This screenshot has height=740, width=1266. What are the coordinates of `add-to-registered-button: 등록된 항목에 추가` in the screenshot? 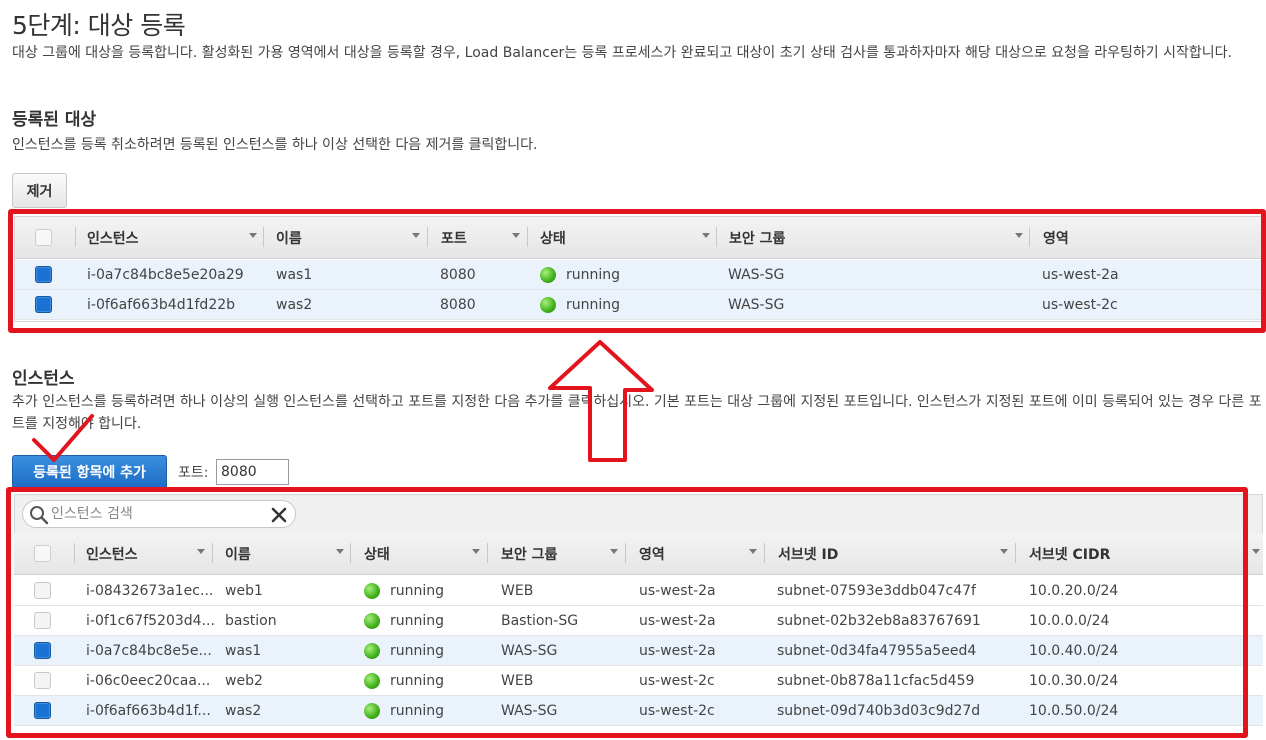 It's located at (89, 472).